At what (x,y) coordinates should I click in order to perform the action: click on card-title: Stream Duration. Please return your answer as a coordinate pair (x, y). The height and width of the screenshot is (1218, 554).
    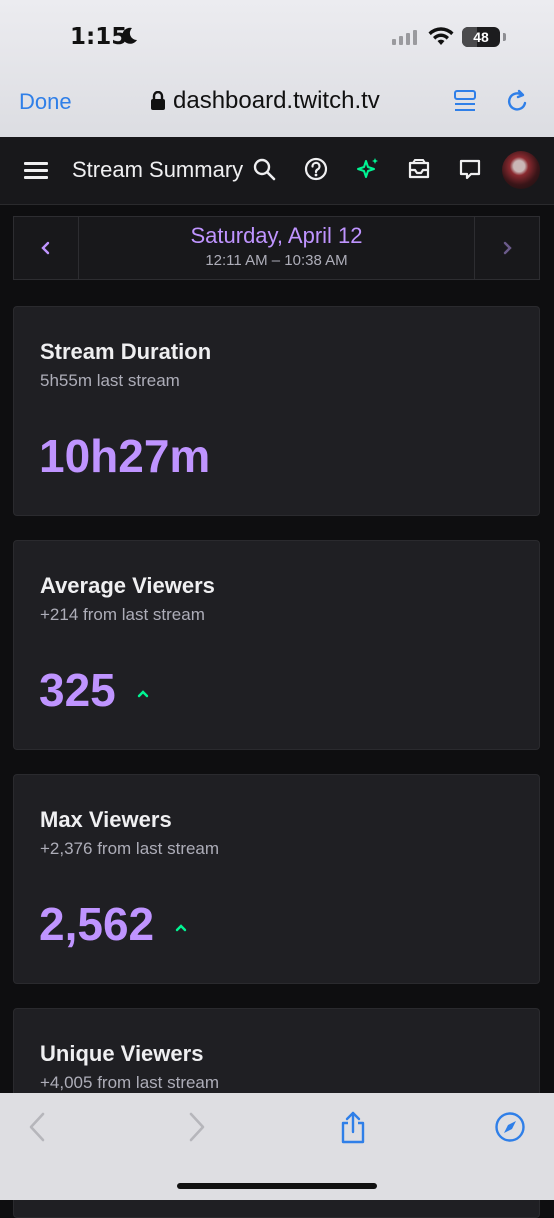
    Looking at the image, I should click on (126, 351).